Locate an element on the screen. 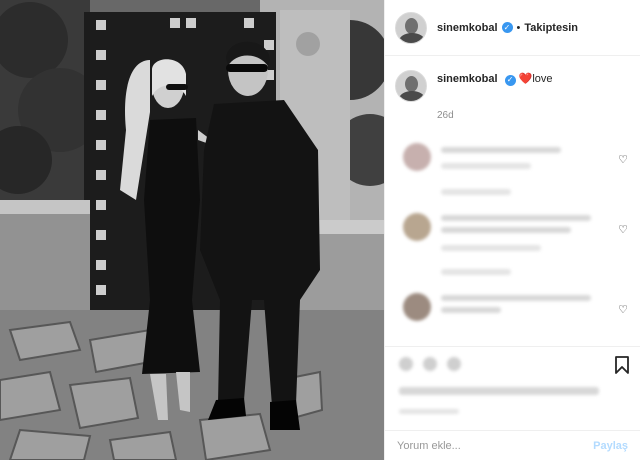  caption-verified-badge-icon: ✓ is located at coordinates (510, 80).